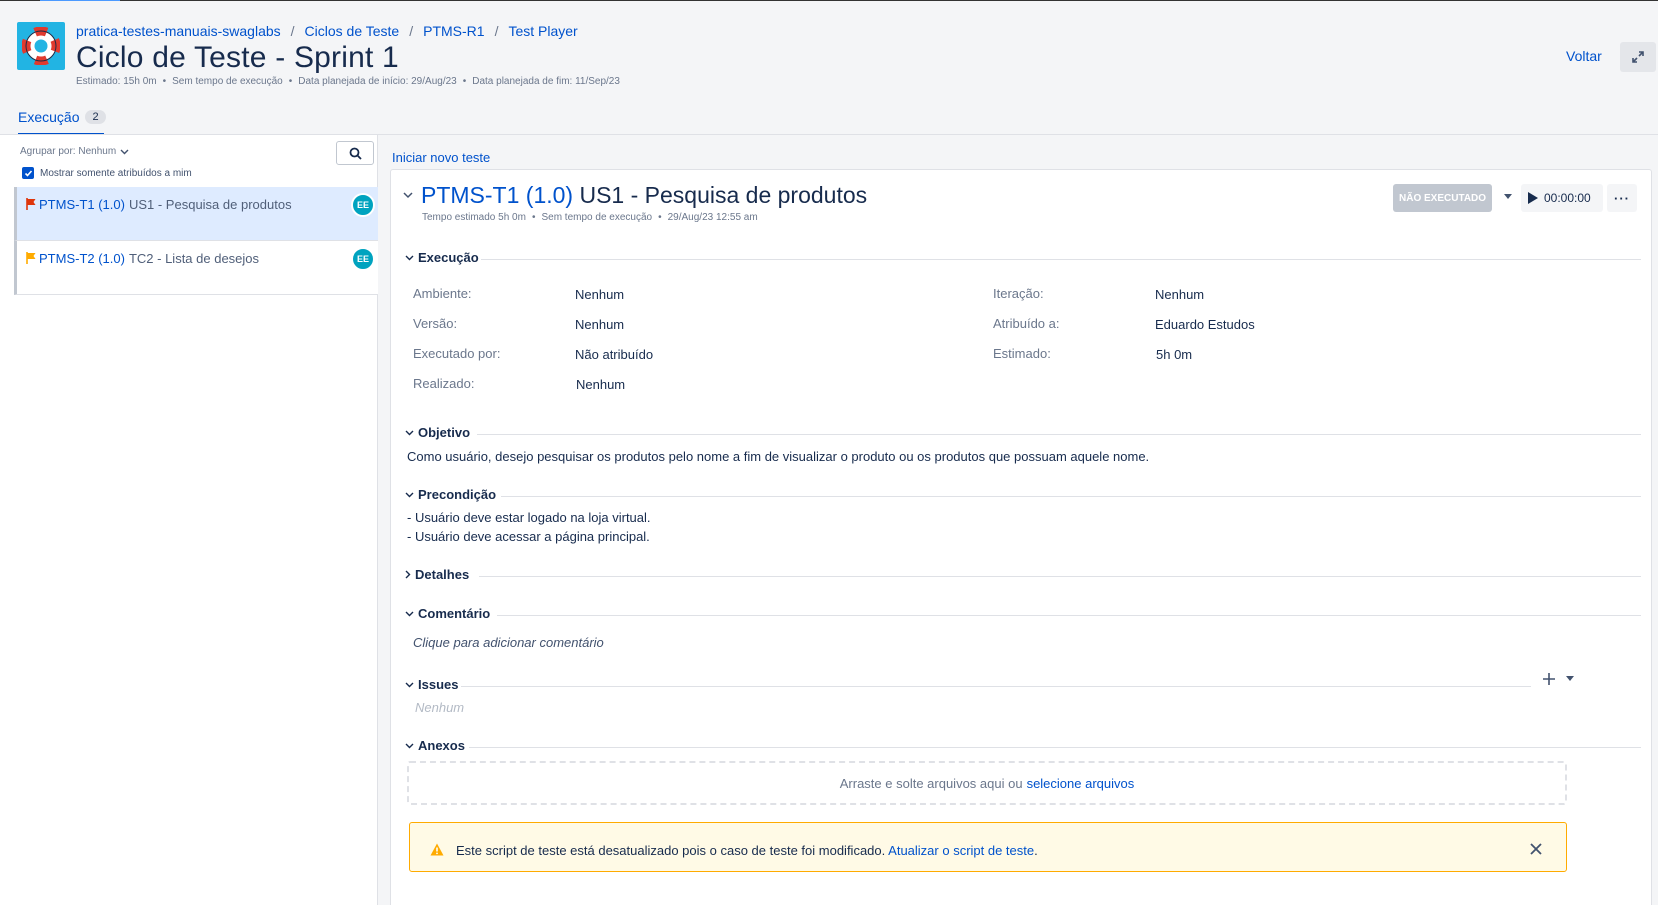 This screenshot has height=905, width=1658. What do you see at coordinates (1584, 56) in the screenshot?
I see `back-link: Voltar` at bounding box center [1584, 56].